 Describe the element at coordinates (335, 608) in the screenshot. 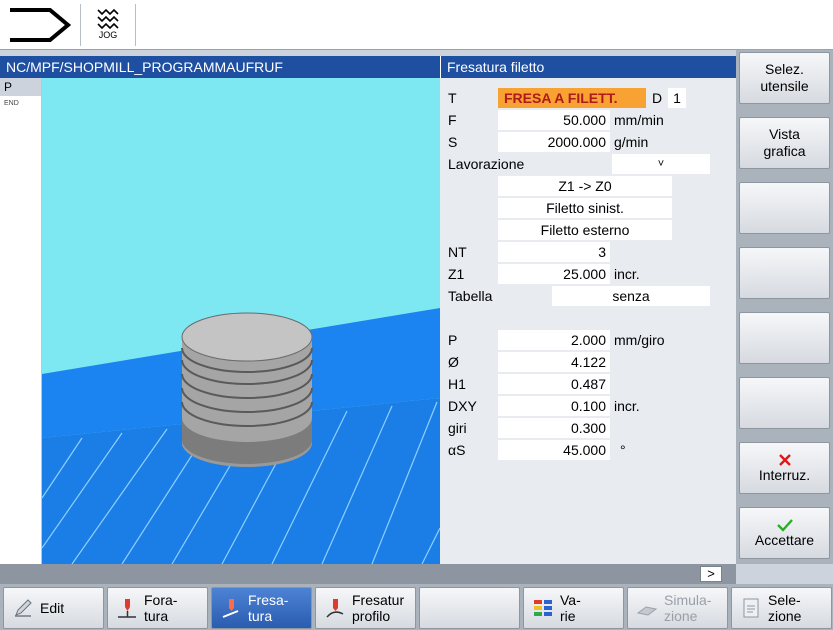

I see `contour-milling-icon` at that location.